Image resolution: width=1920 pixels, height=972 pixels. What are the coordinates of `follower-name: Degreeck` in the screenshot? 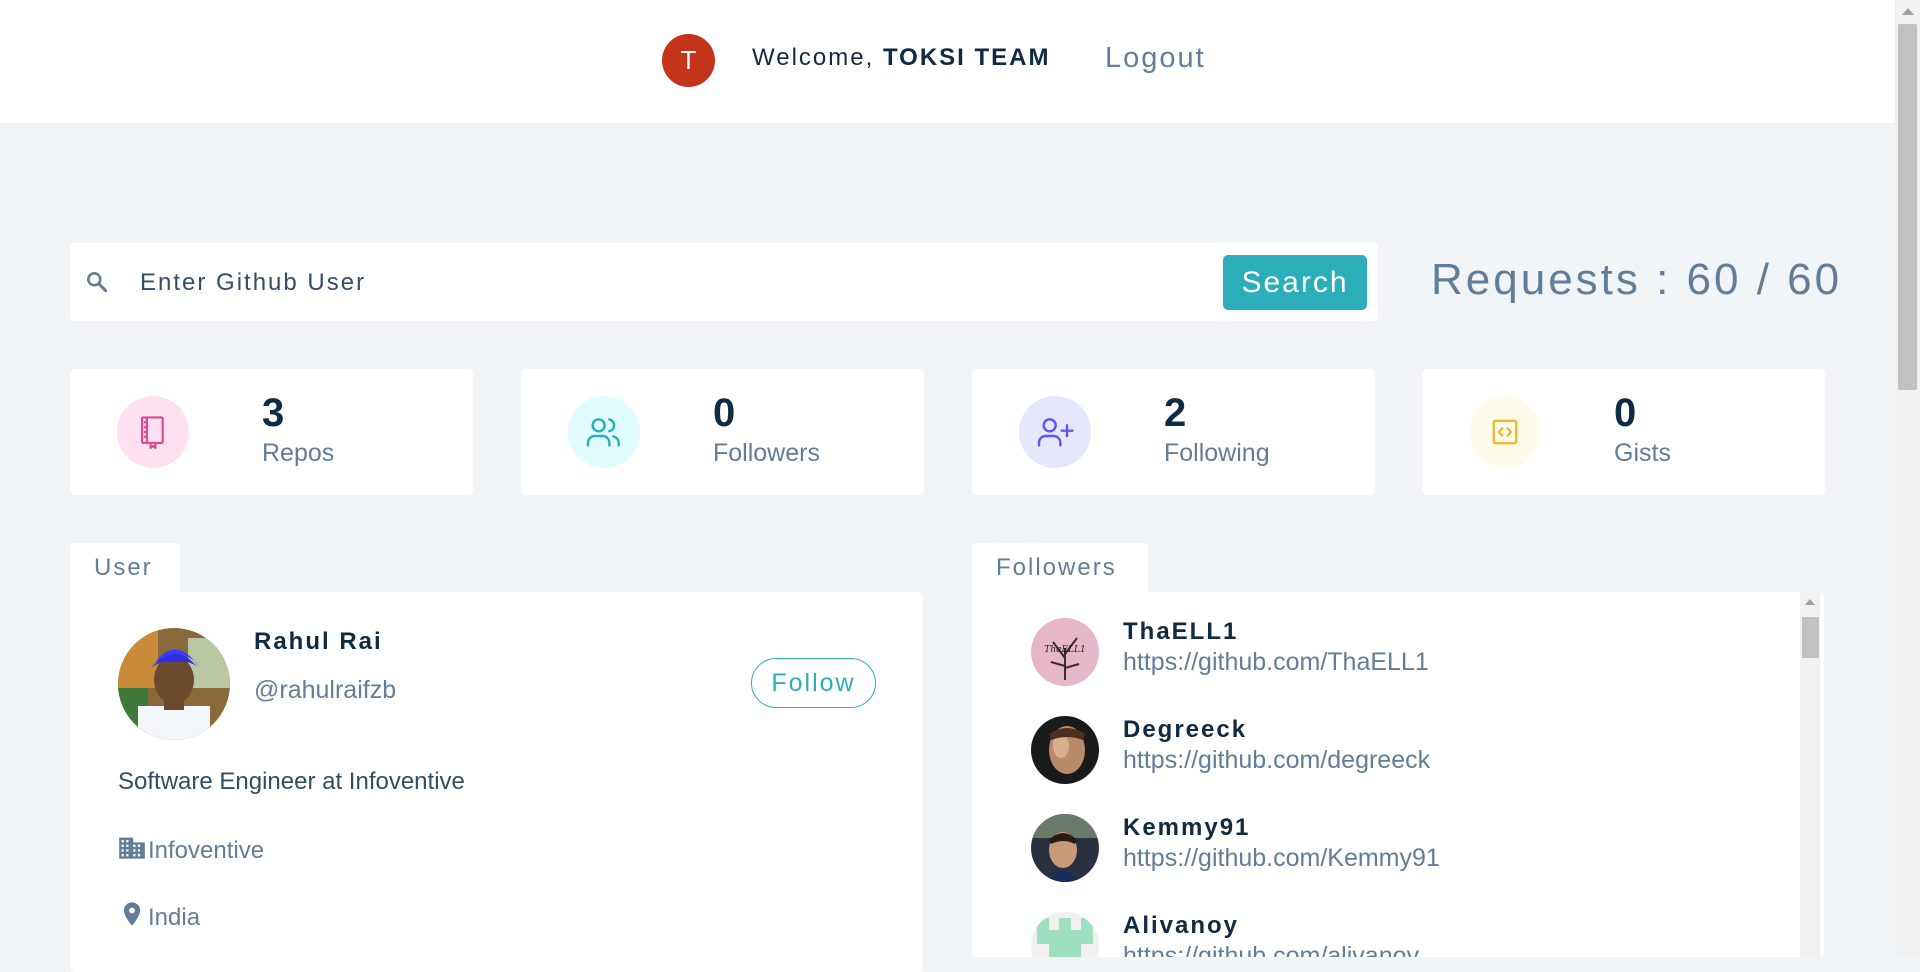 It's located at (1185, 729).